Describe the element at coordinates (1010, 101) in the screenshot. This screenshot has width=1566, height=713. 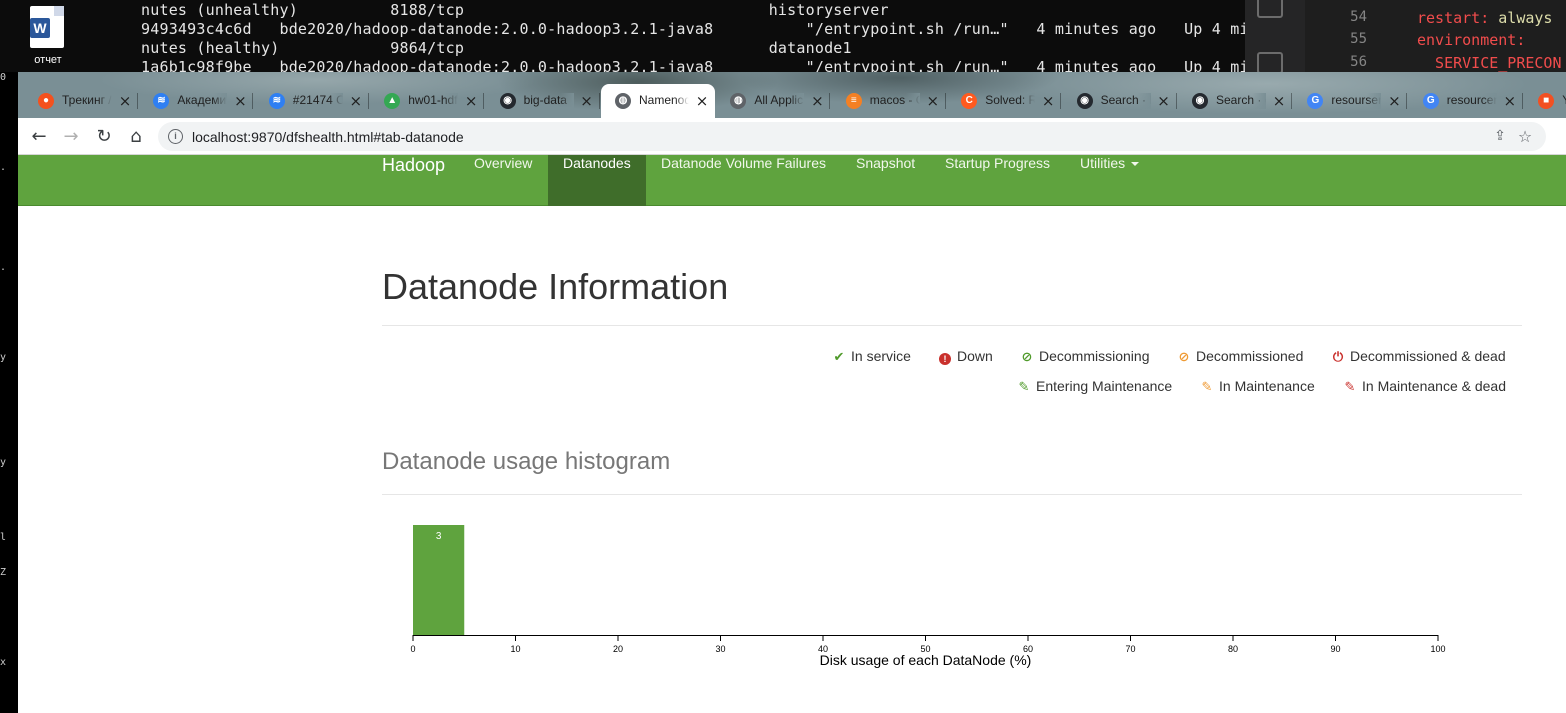
I see `tab-title: Solved: Re` at that location.